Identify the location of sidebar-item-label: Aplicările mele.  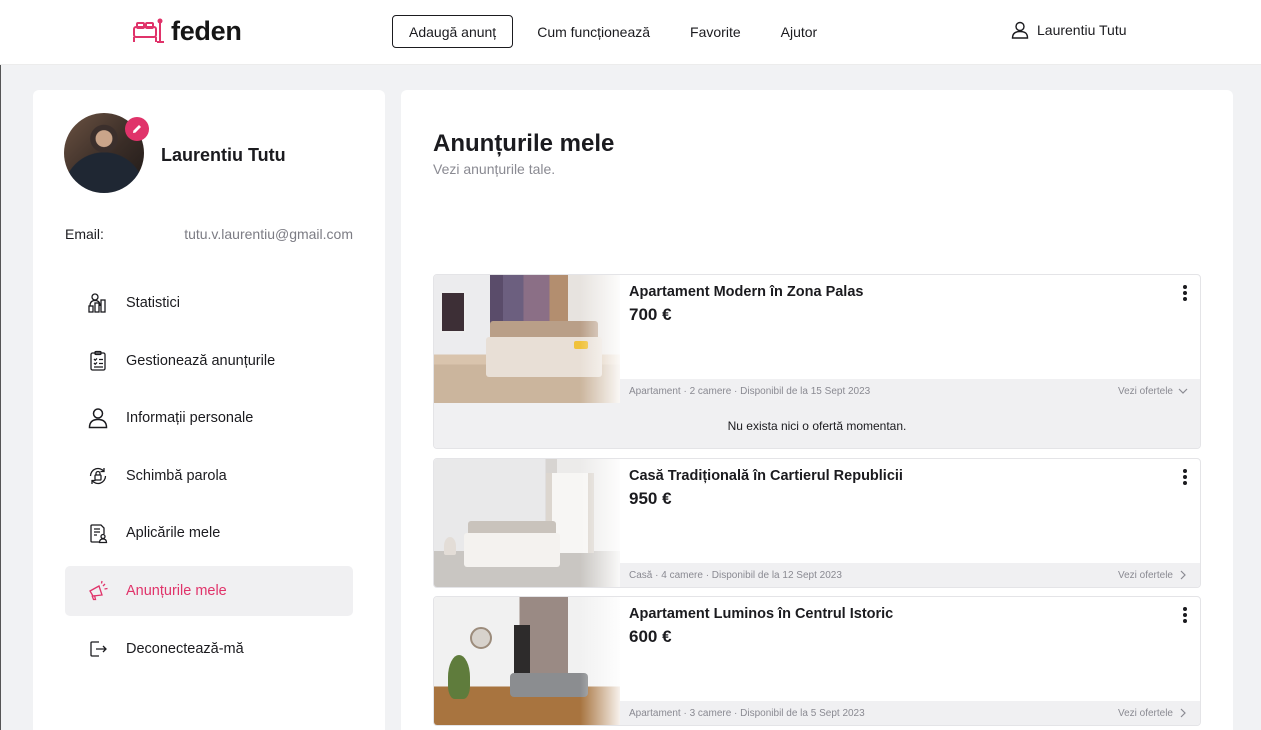
(173, 533).